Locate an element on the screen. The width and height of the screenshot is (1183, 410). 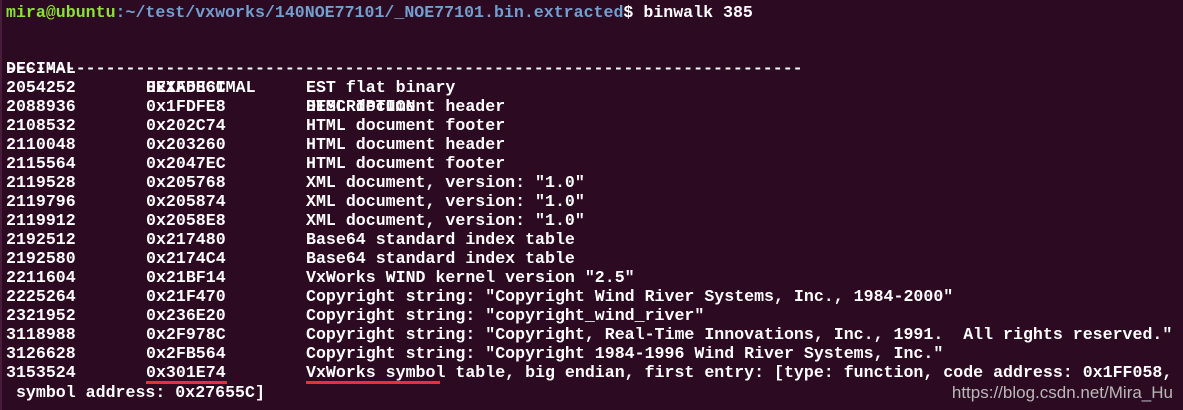
hex-cell: 0x202C74 is located at coordinates (186, 125).